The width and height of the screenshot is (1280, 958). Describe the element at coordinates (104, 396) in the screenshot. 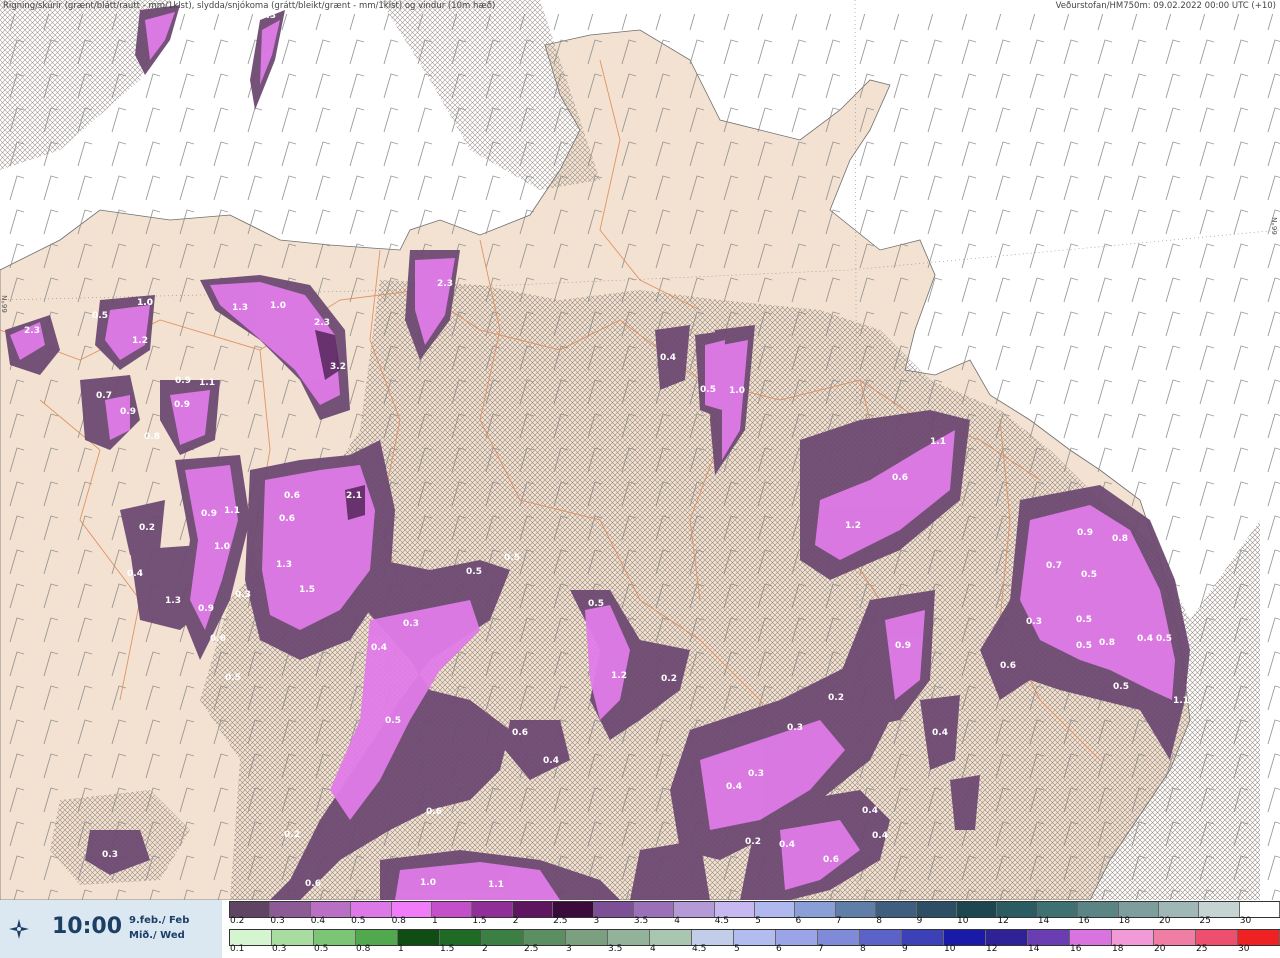

I see `precip-value: 0.7` at that location.